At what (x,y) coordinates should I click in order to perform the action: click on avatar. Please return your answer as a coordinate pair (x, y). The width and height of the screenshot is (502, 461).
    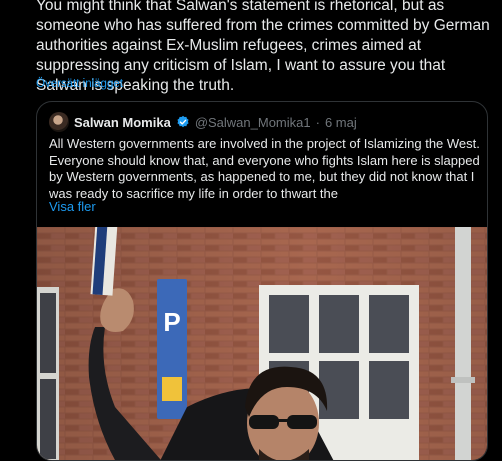
    Looking at the image, I should click on (59, 122).